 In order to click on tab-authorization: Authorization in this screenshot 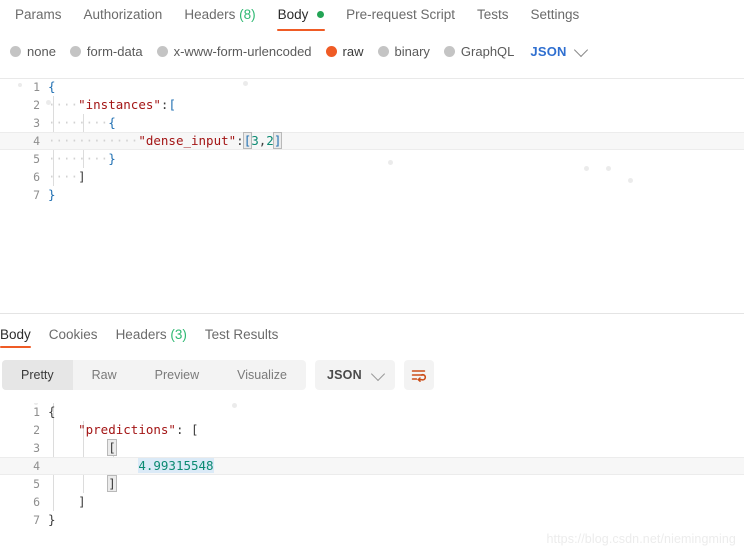, I will do `click(123, 13)`.